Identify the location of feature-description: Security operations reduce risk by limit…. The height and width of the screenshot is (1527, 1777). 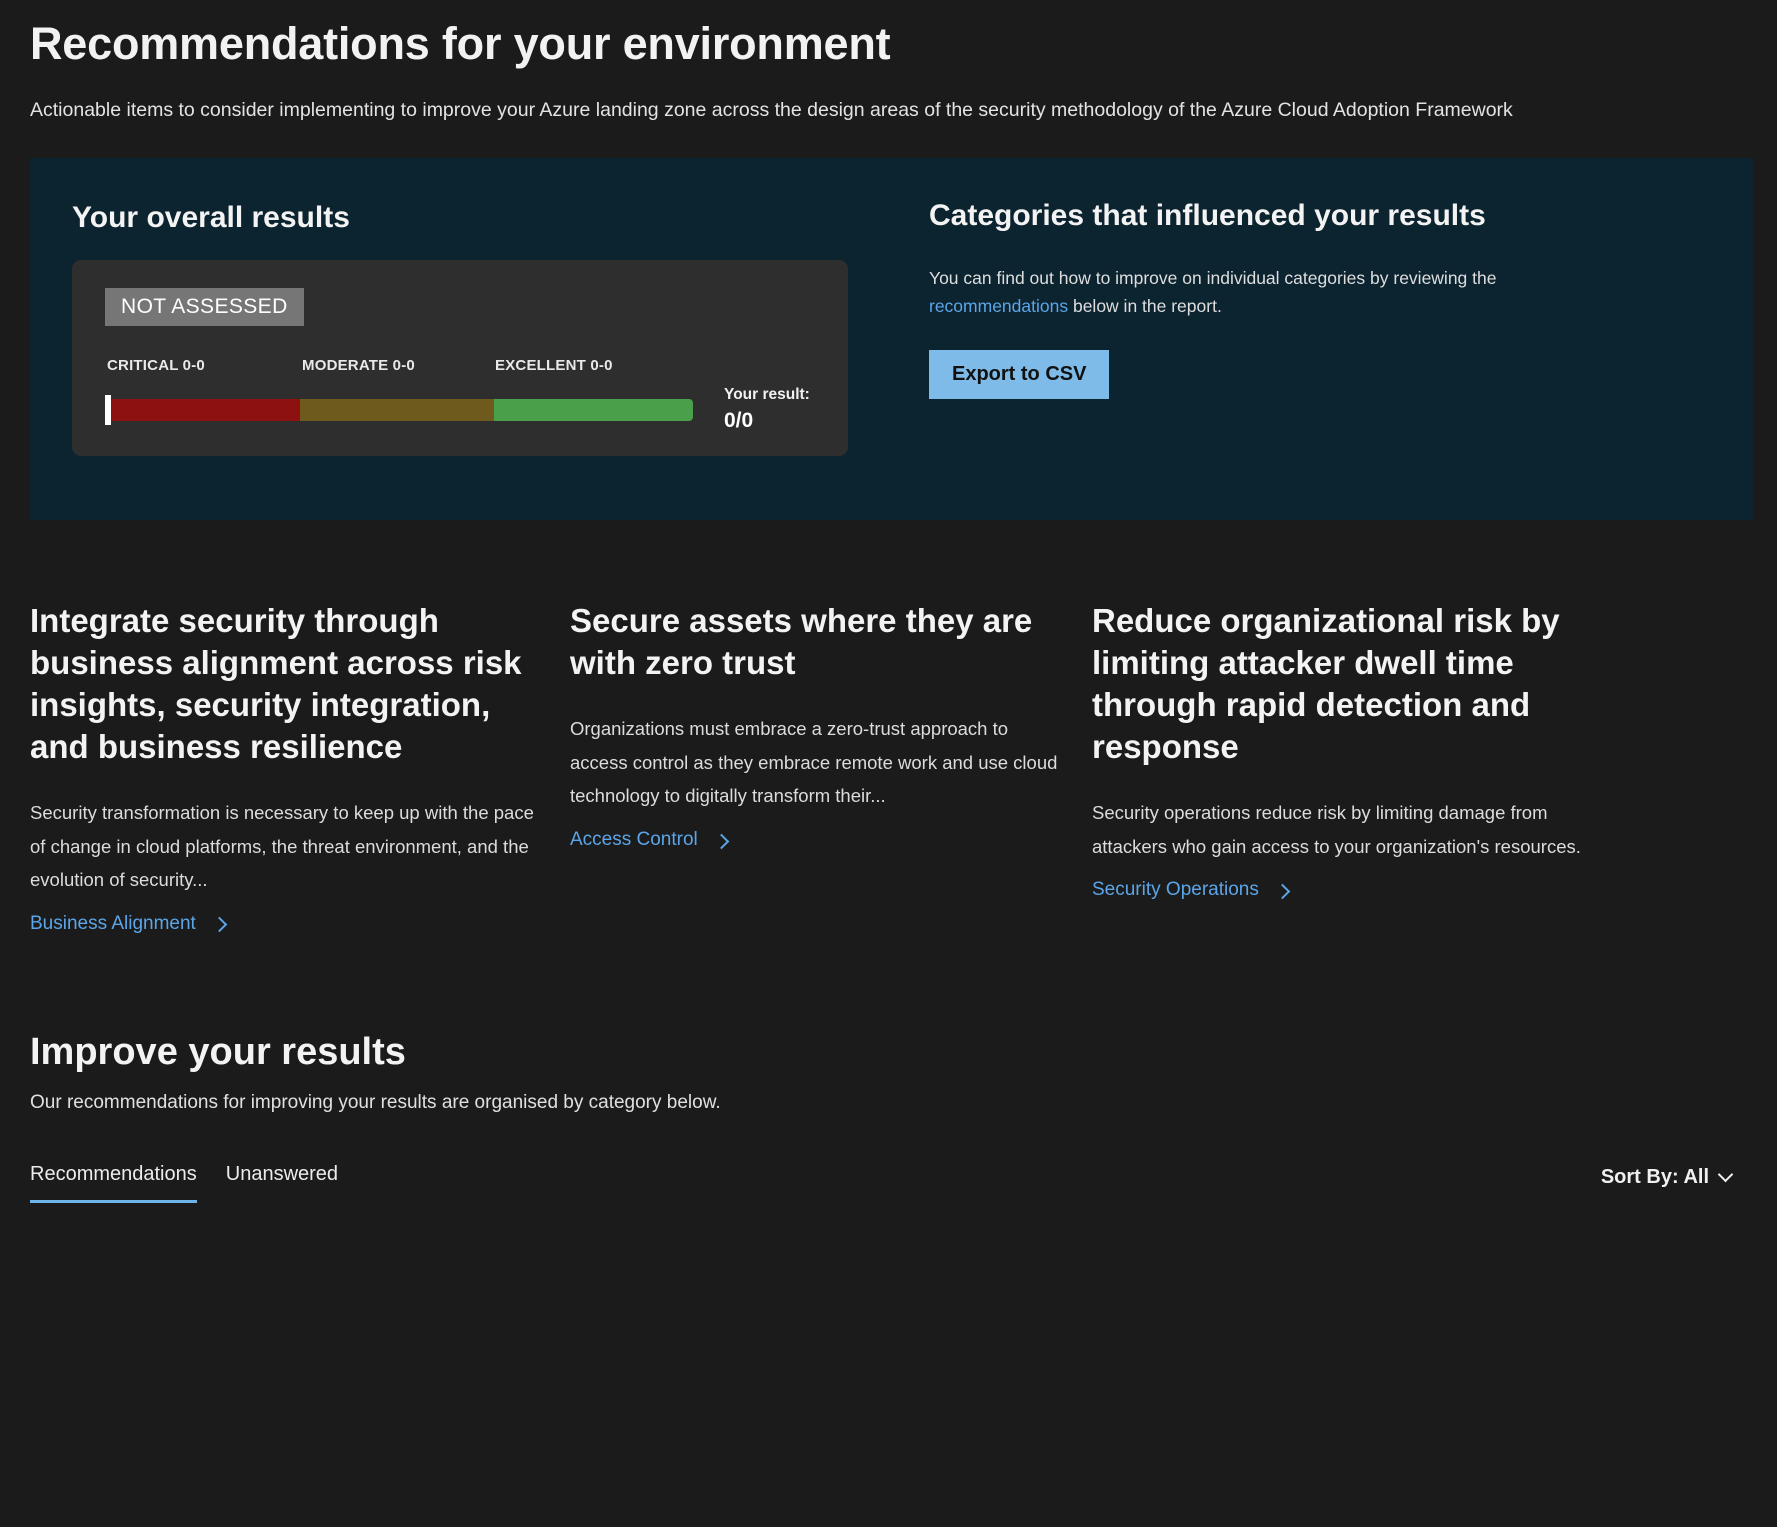
(1336, 829).